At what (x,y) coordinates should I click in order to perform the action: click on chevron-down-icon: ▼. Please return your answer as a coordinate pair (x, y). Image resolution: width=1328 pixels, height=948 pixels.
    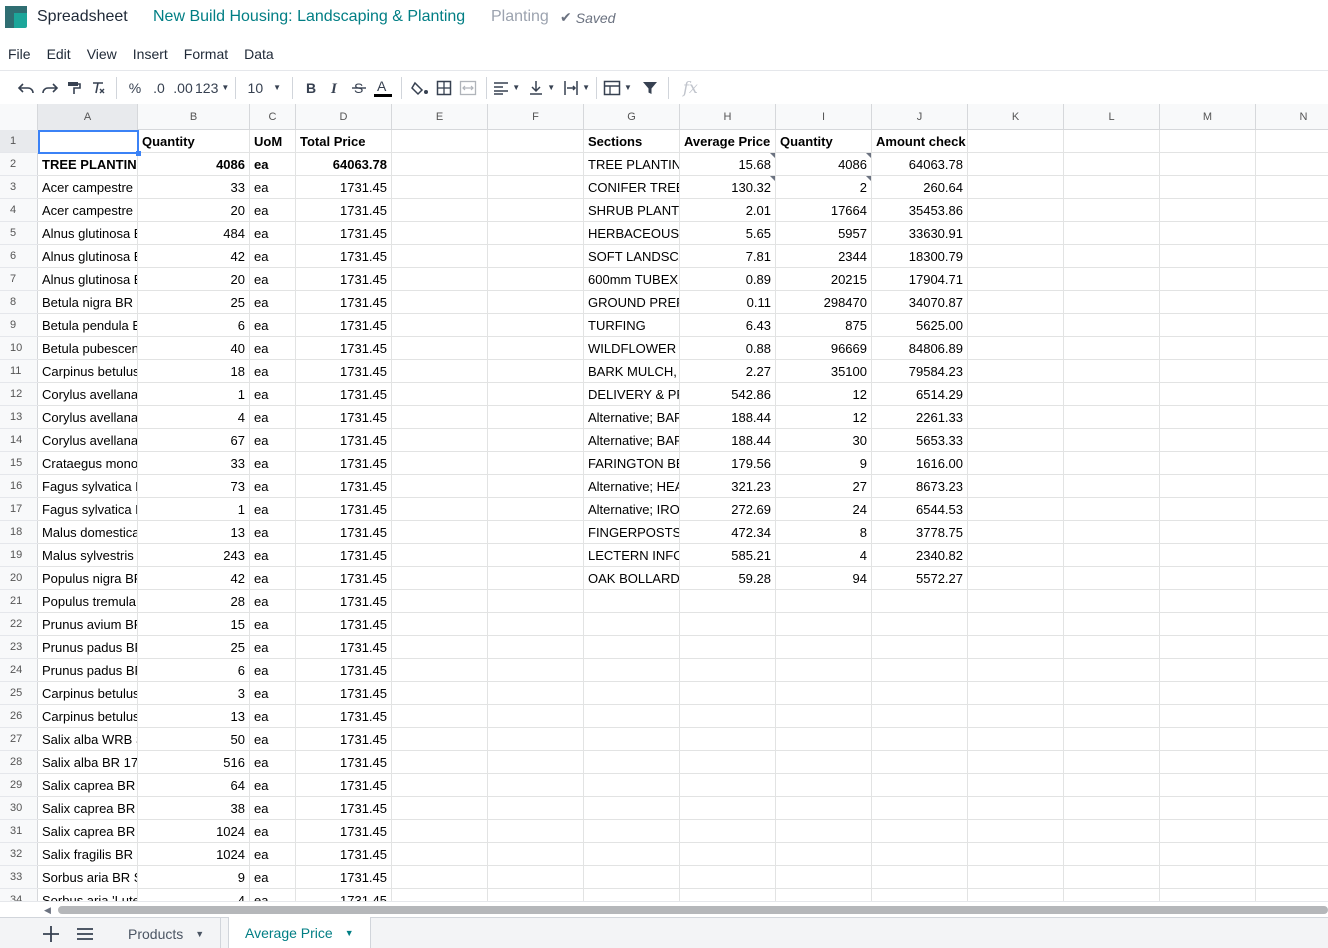
    Looking at the image, I should click on (199, 934).